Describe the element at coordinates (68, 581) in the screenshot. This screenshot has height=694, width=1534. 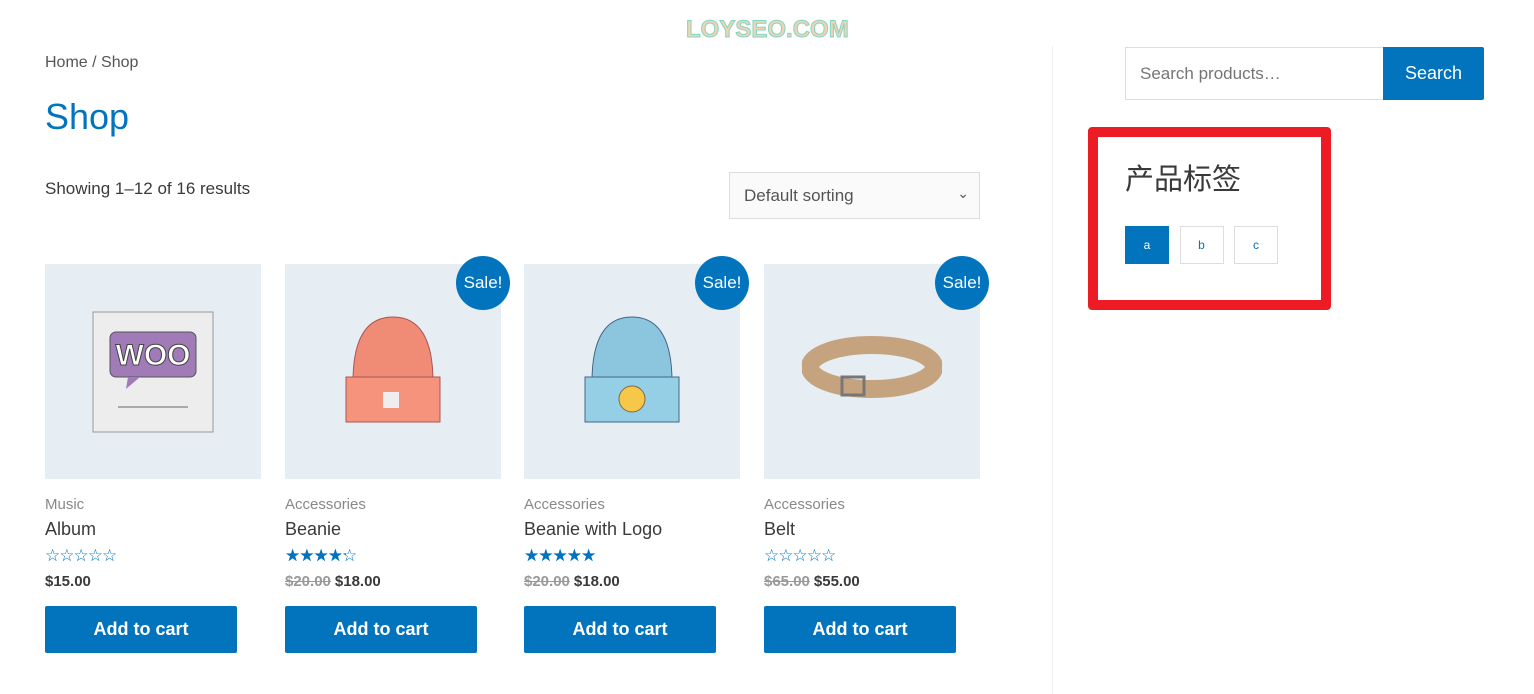
I see `current-price: $15.00` at that location.